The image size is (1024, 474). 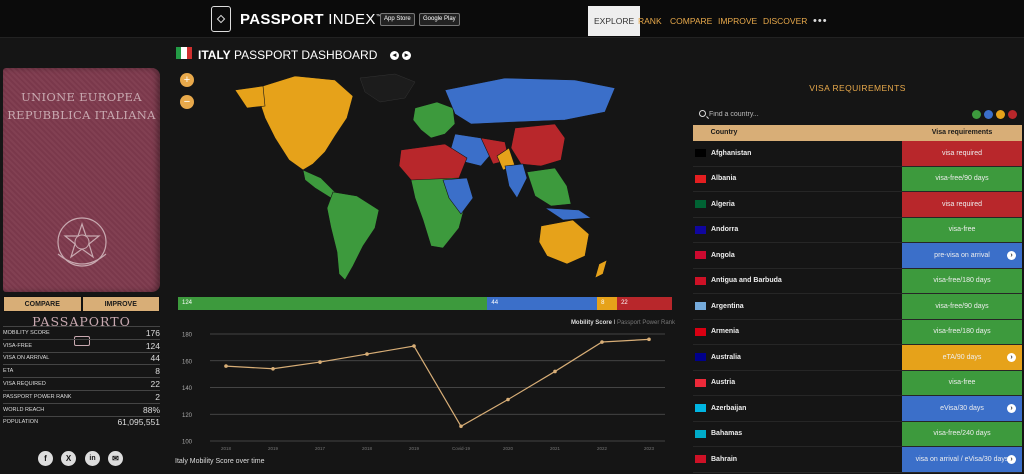 What do you see at coordinates (725, 230) in the screenshot?
I see `country-name: Andorra` at bounding box center [725, 230].